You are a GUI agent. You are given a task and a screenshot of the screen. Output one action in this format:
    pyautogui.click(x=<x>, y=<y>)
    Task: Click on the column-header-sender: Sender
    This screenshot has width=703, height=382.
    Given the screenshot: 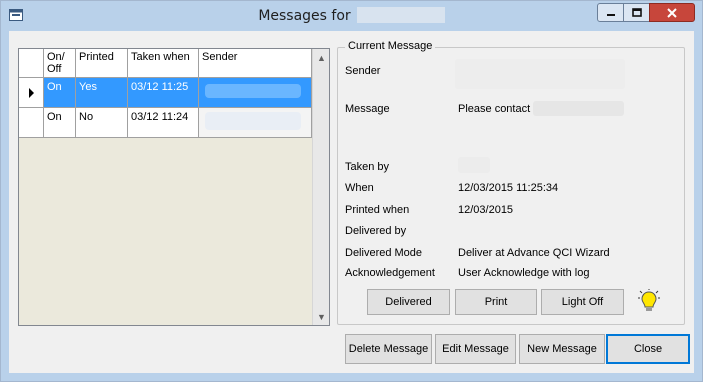 What is the action you would take?
    pyautogui.click(x=255, y=63)
    